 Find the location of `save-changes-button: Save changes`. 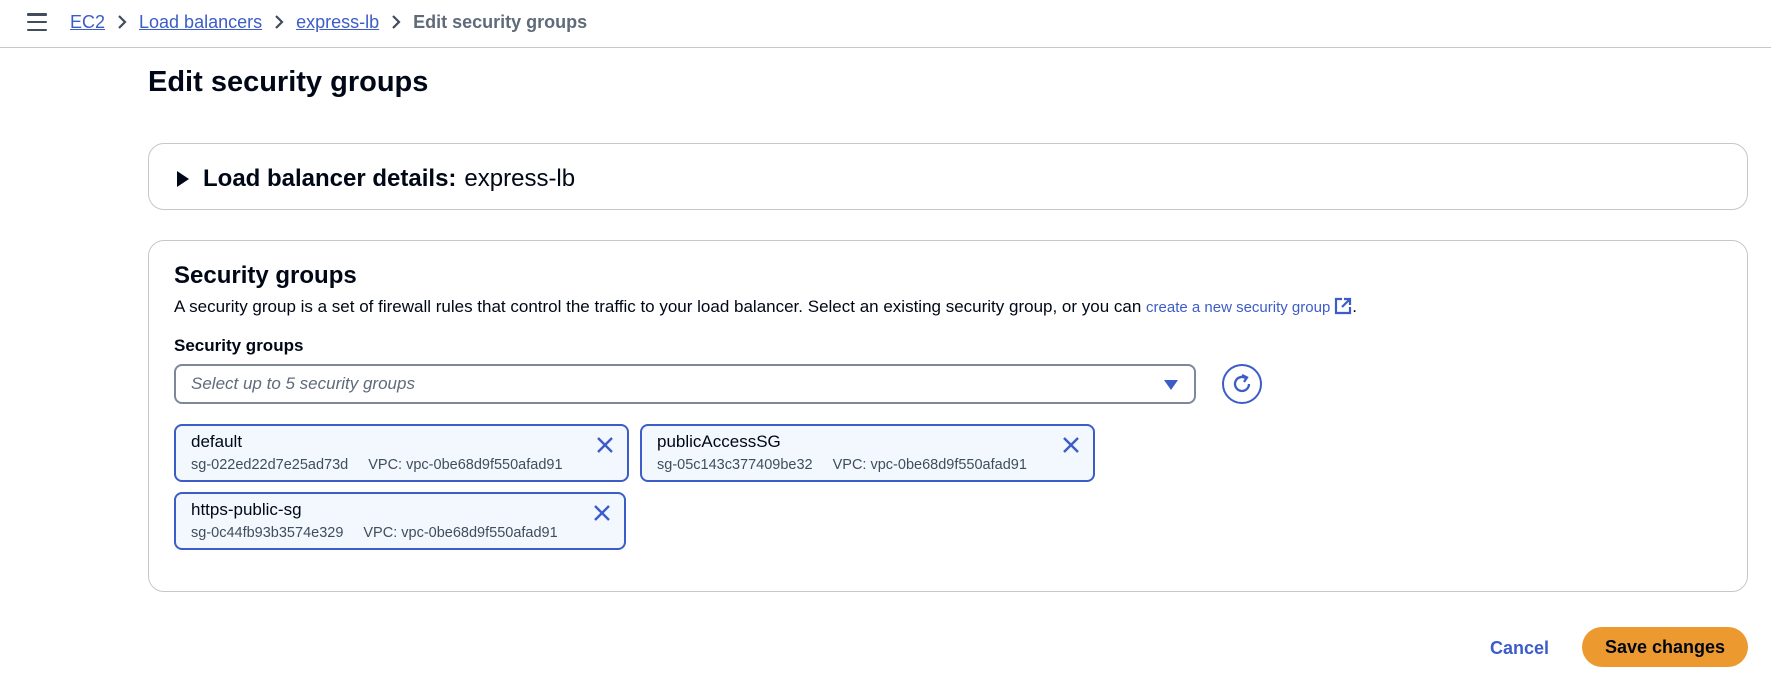

save-changes-button: Save changes is located at coordinates (1665, 647).